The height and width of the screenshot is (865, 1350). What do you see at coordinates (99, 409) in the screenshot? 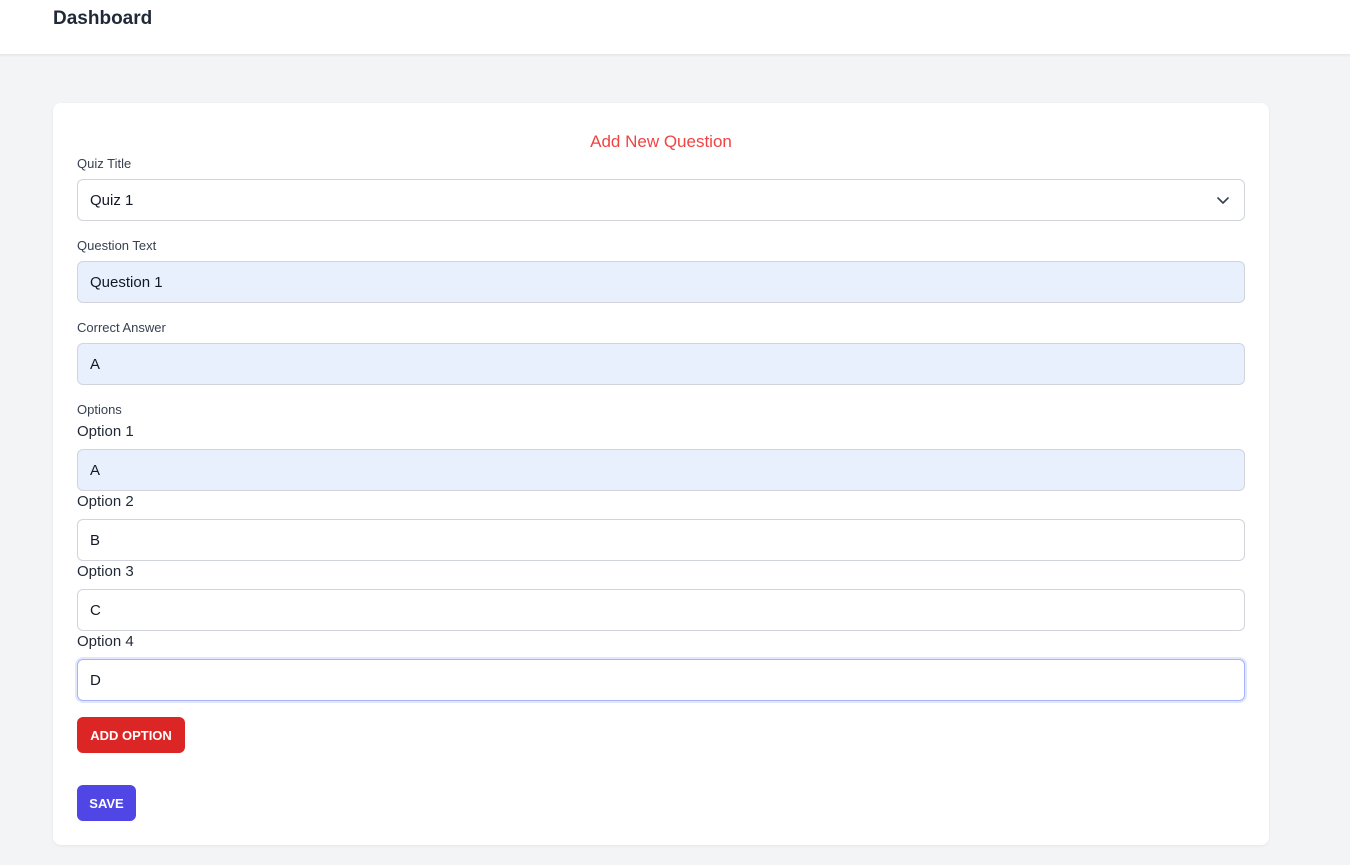
I see `options-label: Options` at bounding box center [99, 409].